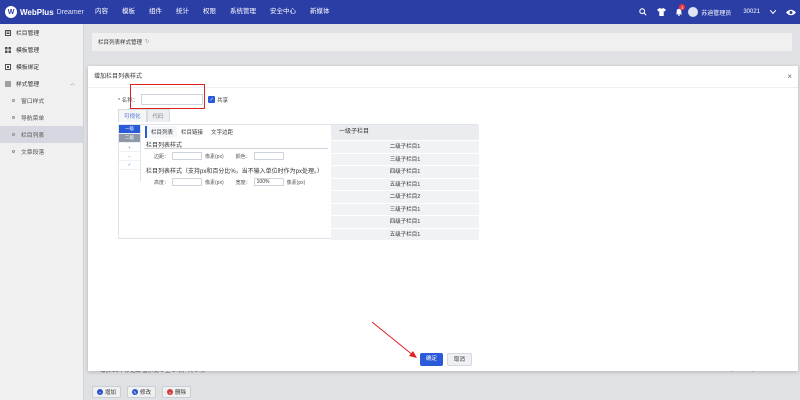 This screenshot has height=400, width=800. I want to click on confirm-button: 确定, so click(432, 359).